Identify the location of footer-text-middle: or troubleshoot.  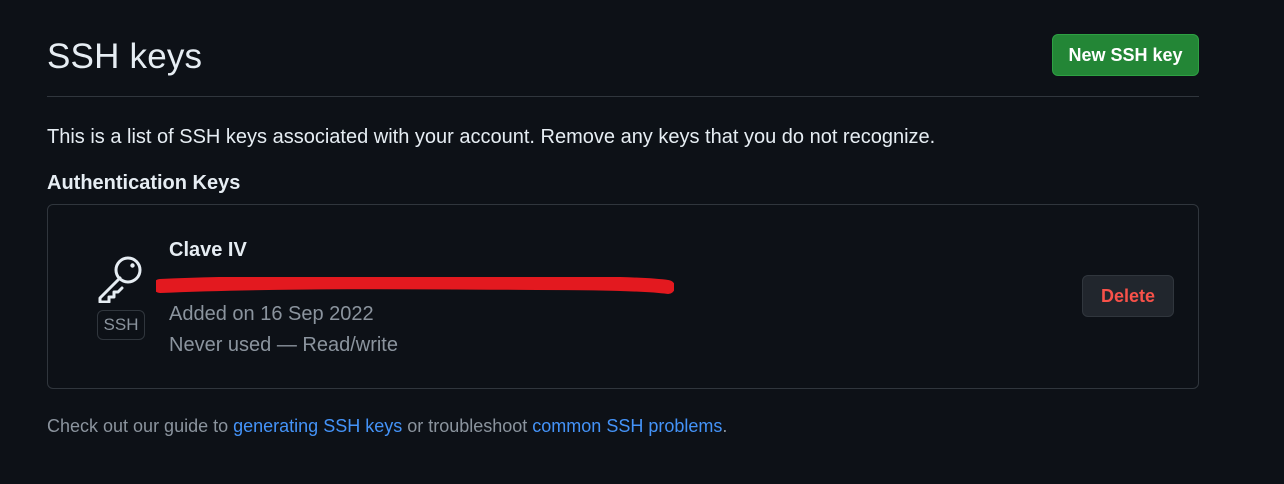
(467, 426).